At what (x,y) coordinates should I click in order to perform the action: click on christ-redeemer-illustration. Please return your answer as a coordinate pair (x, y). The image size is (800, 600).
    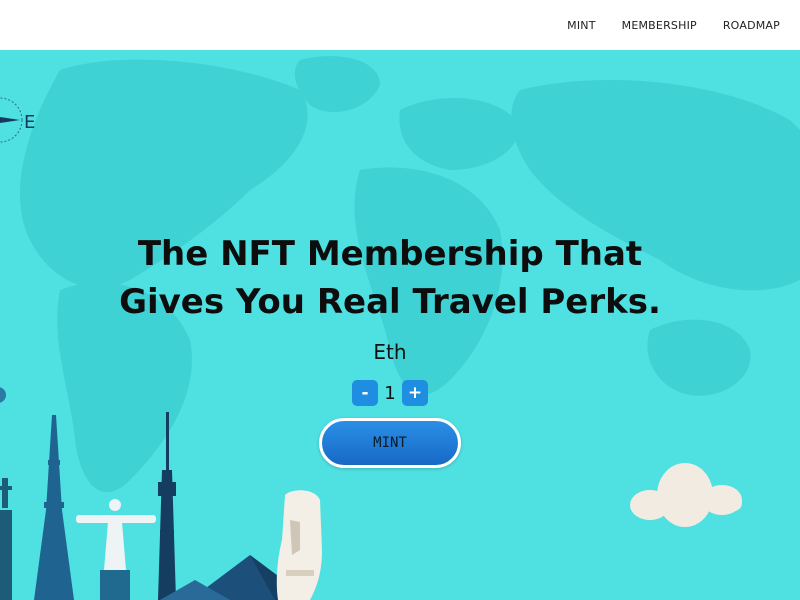
    Looking at the image, I should click on (116, 549).